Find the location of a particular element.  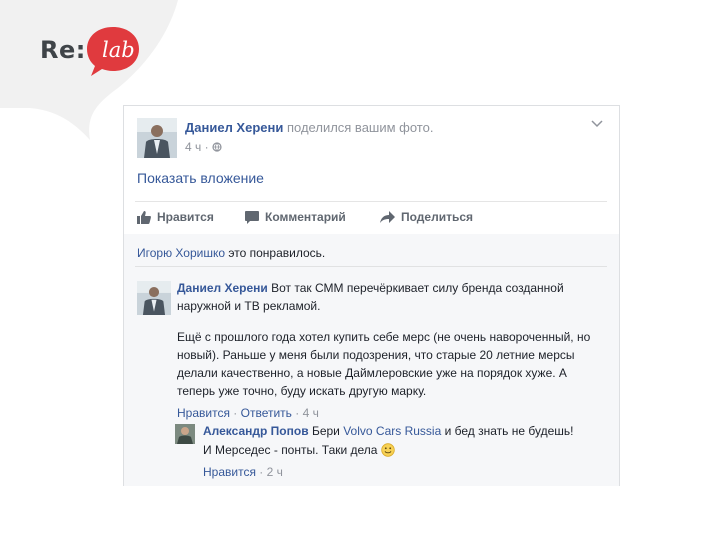

chevron-down-icon is located at coordinates (597, 124).